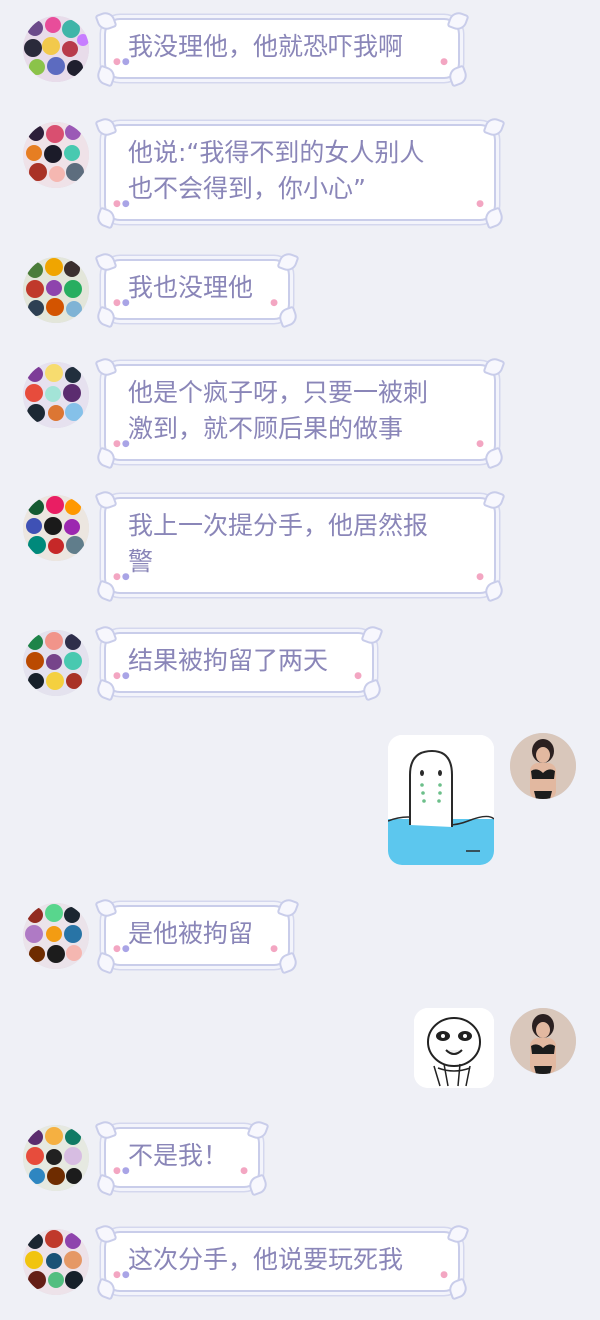 This screenshot has height=1320, width=600. I want to click on message-text: 我没理他，他就恐吓我啊, so click(266, 46).